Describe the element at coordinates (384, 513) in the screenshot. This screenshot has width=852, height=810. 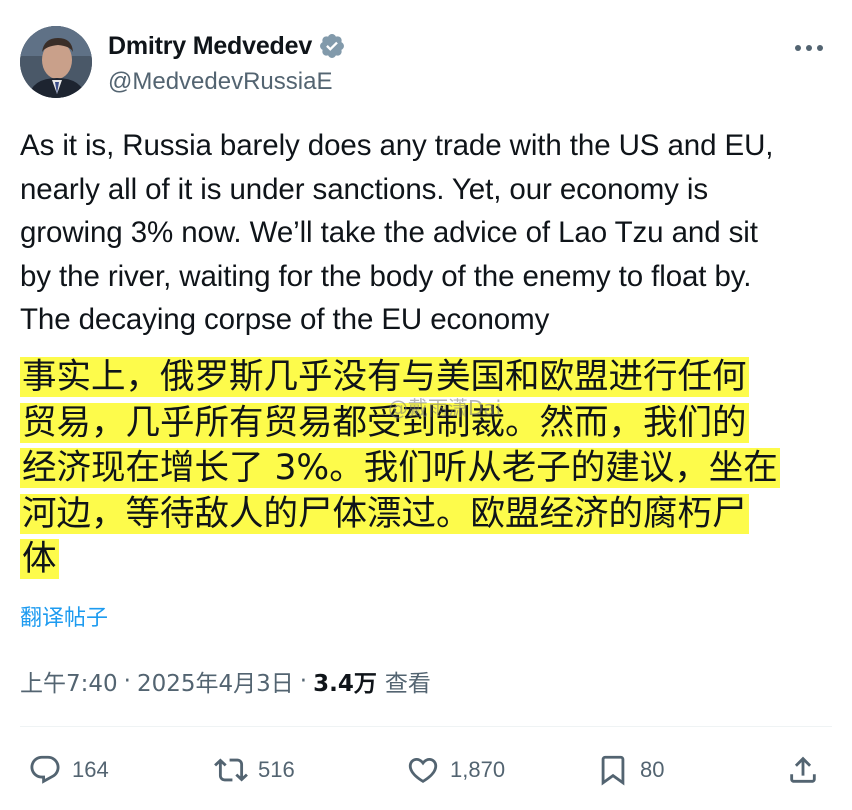
I see `translation-line: 河边，等待敌人的尸体漂过。欧盟经济的腐朽尸` at that location.